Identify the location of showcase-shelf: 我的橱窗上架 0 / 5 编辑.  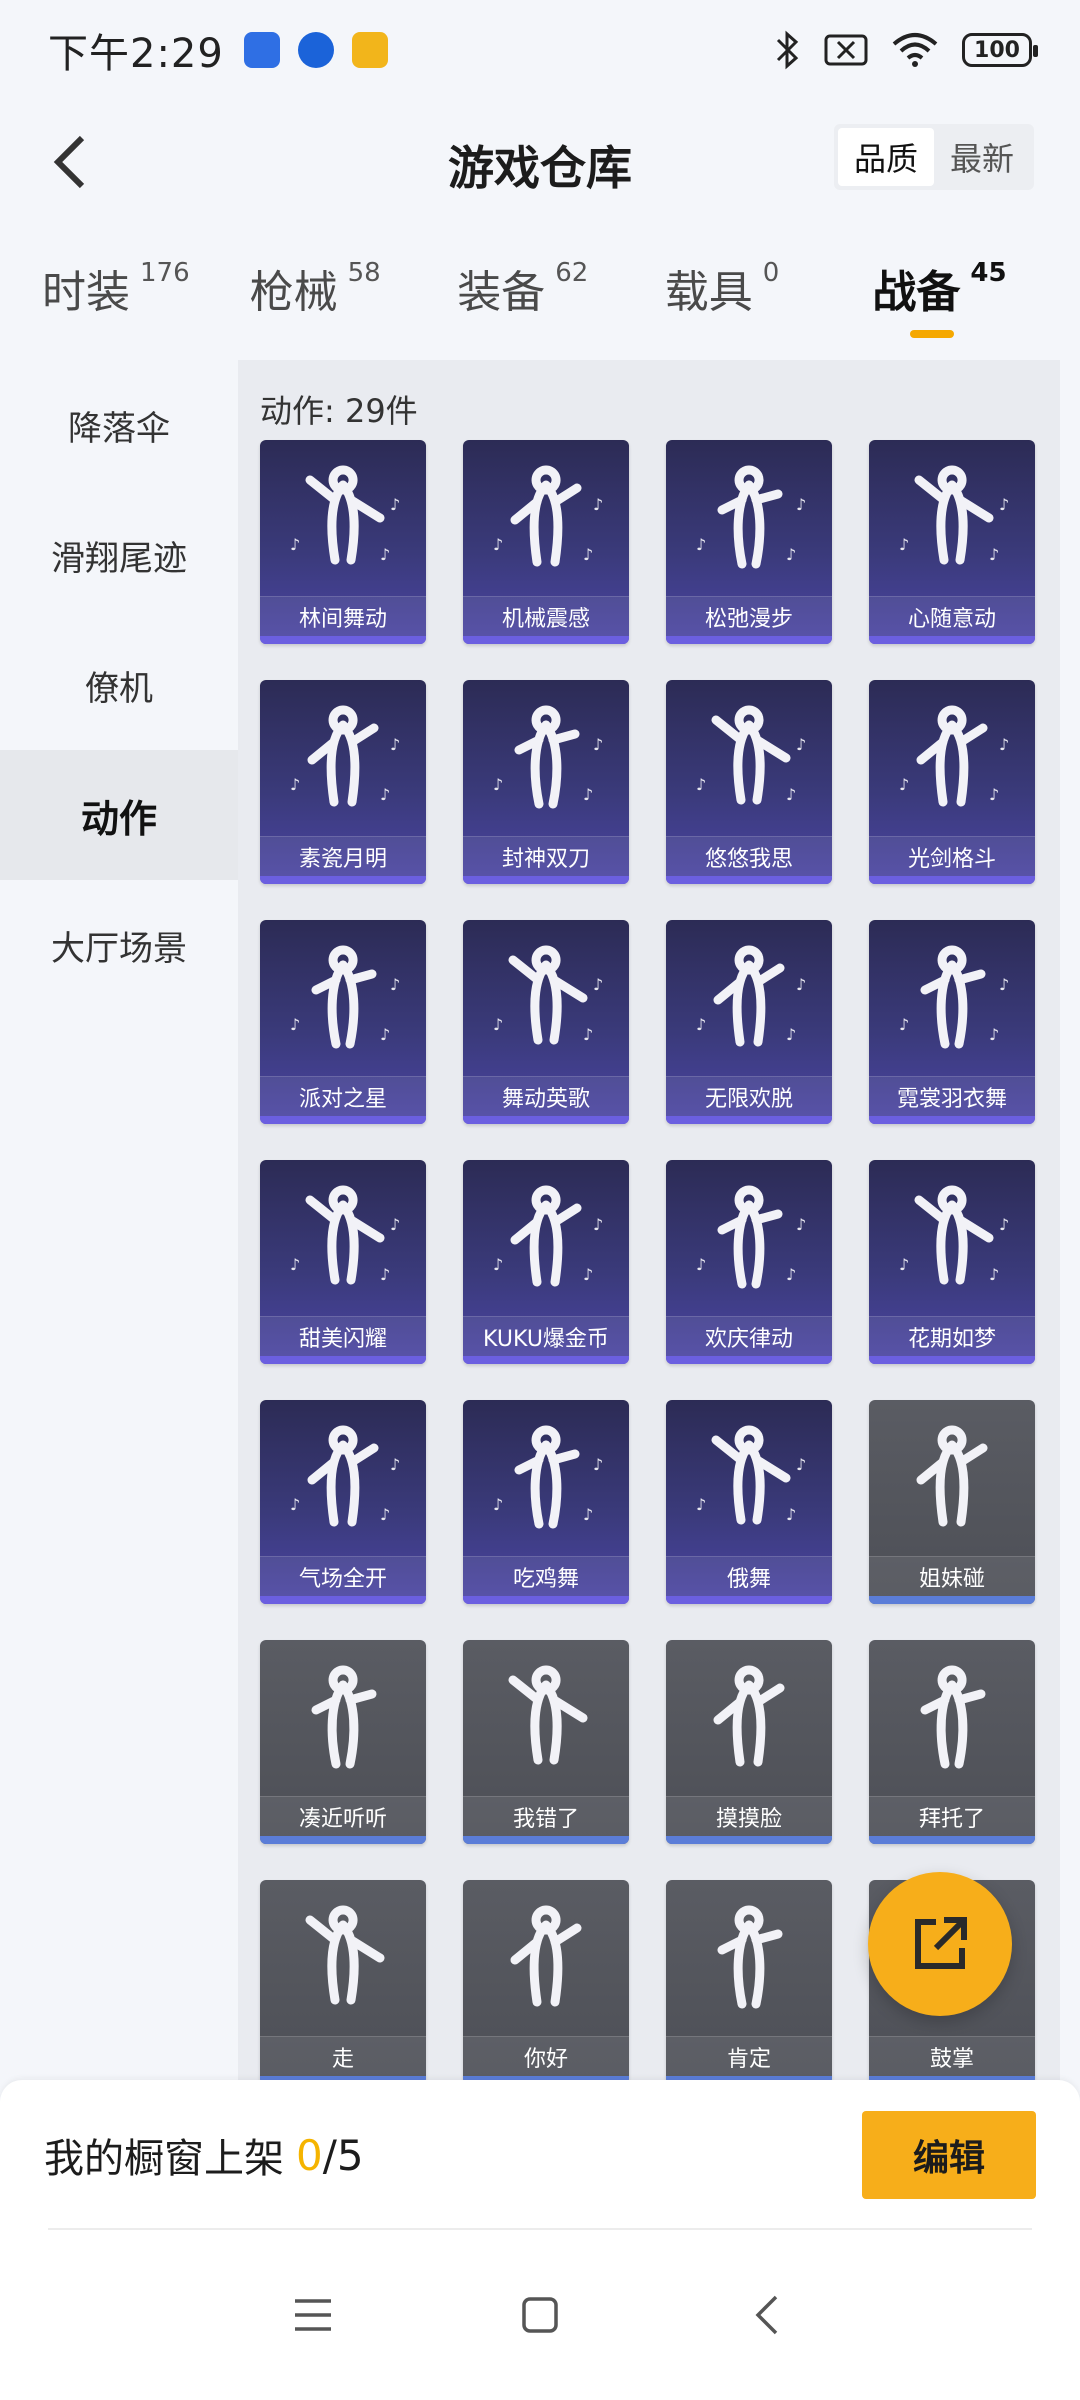
(540, 2155).